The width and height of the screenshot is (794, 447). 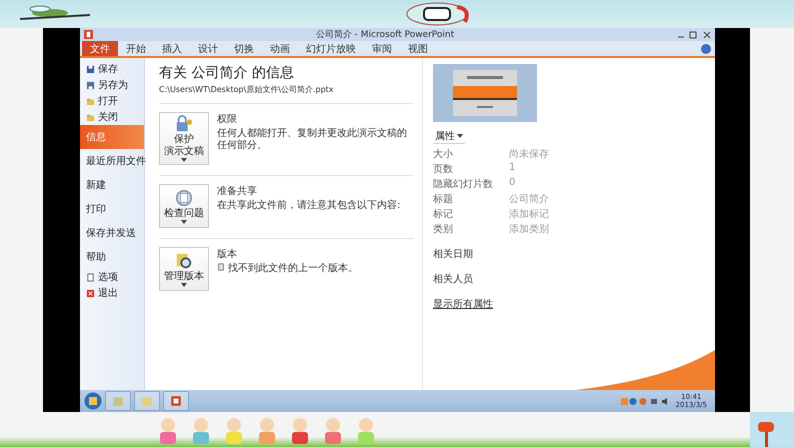 What do you see at coordinates (382, 48) in the screenshot?
I see `ribbon-tab: 审阅` at bounding box center [382, 48].